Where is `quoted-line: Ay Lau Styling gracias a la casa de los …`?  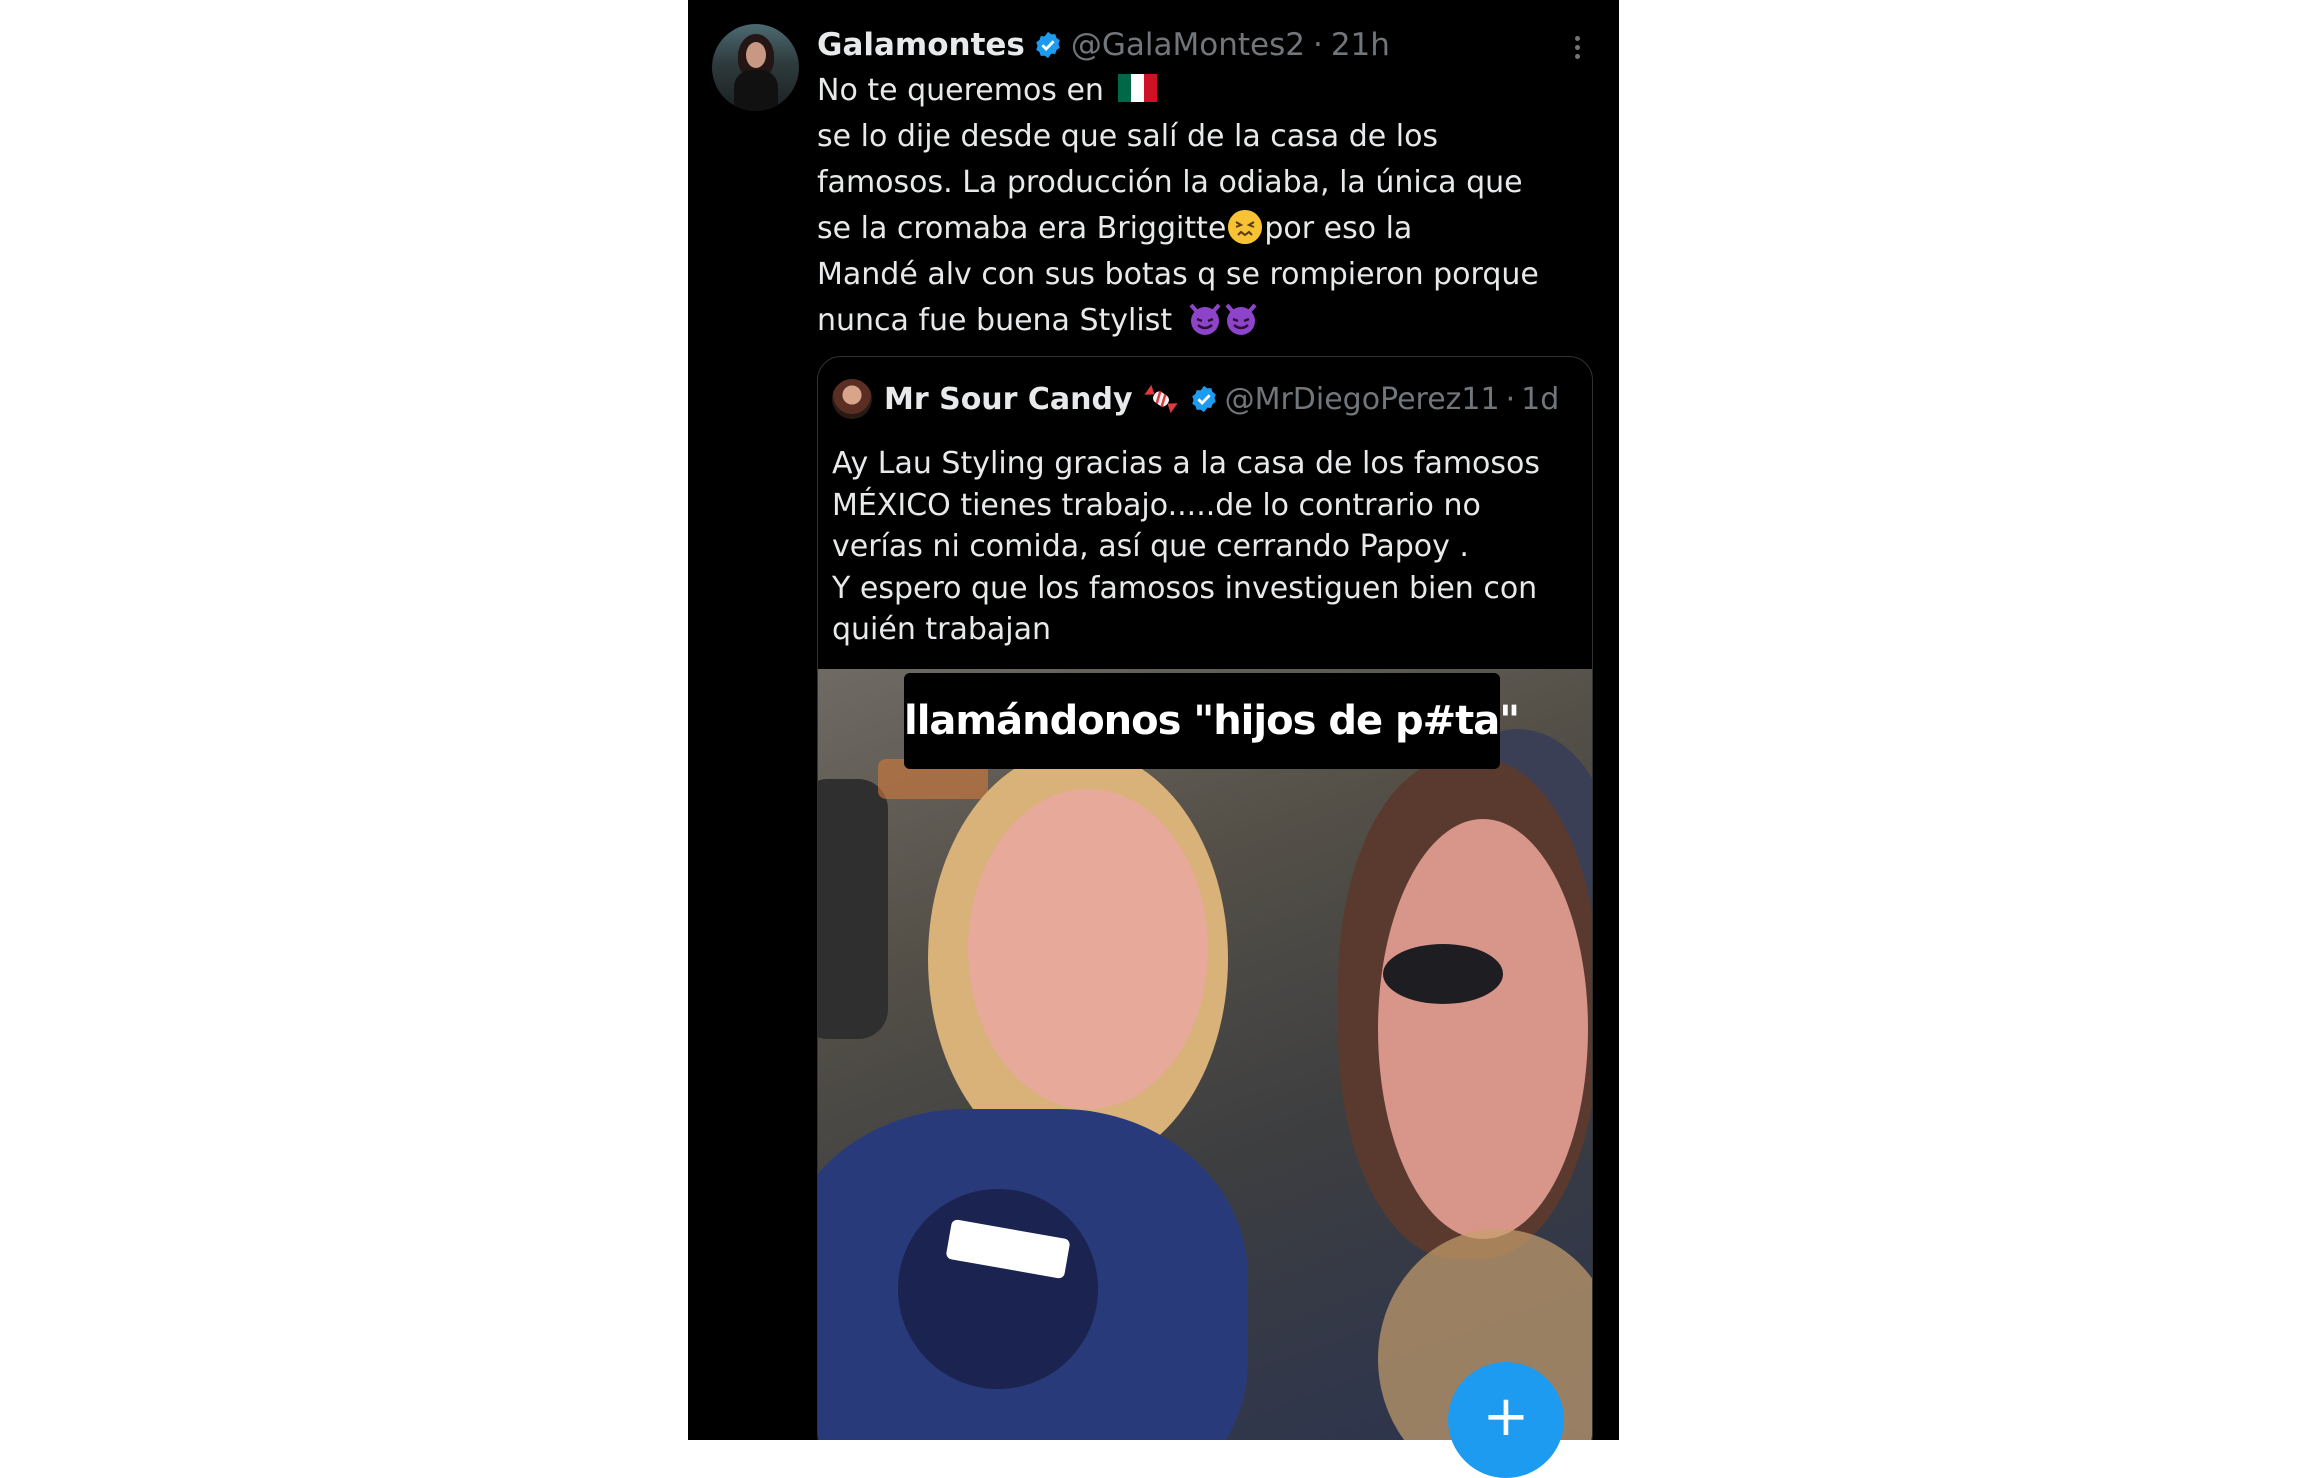 quoted-line: Ay Lau Styling gracias a la casa de los … is located at coordinates (1186, 463).